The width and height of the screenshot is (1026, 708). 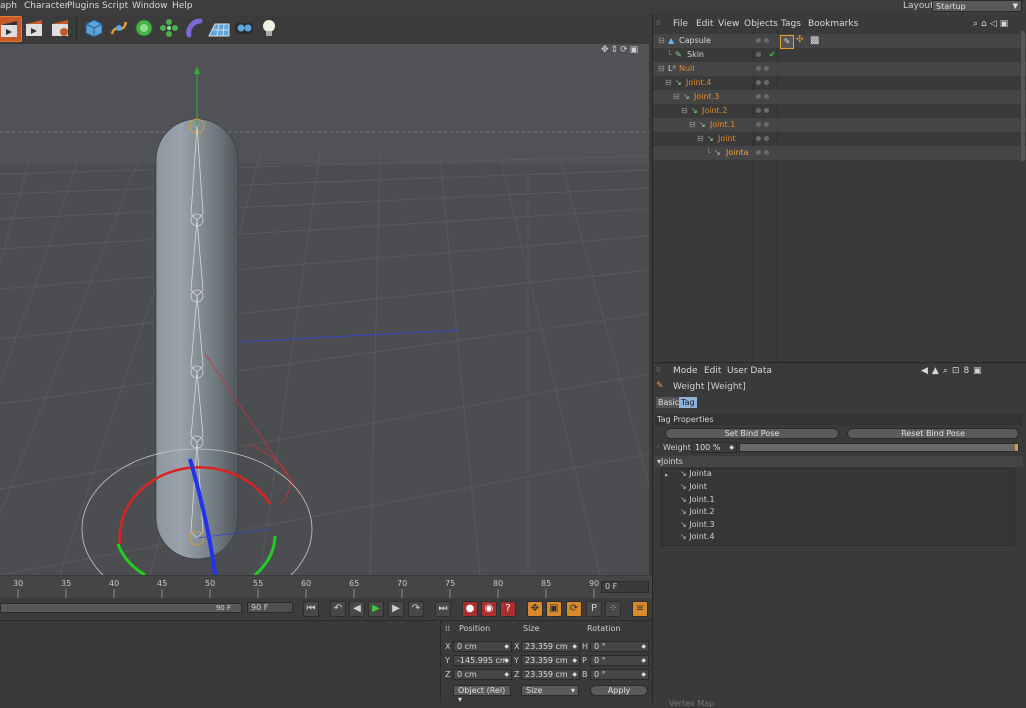 I want to click on key-scale-icon: ▣, so click(x=554, y=609).